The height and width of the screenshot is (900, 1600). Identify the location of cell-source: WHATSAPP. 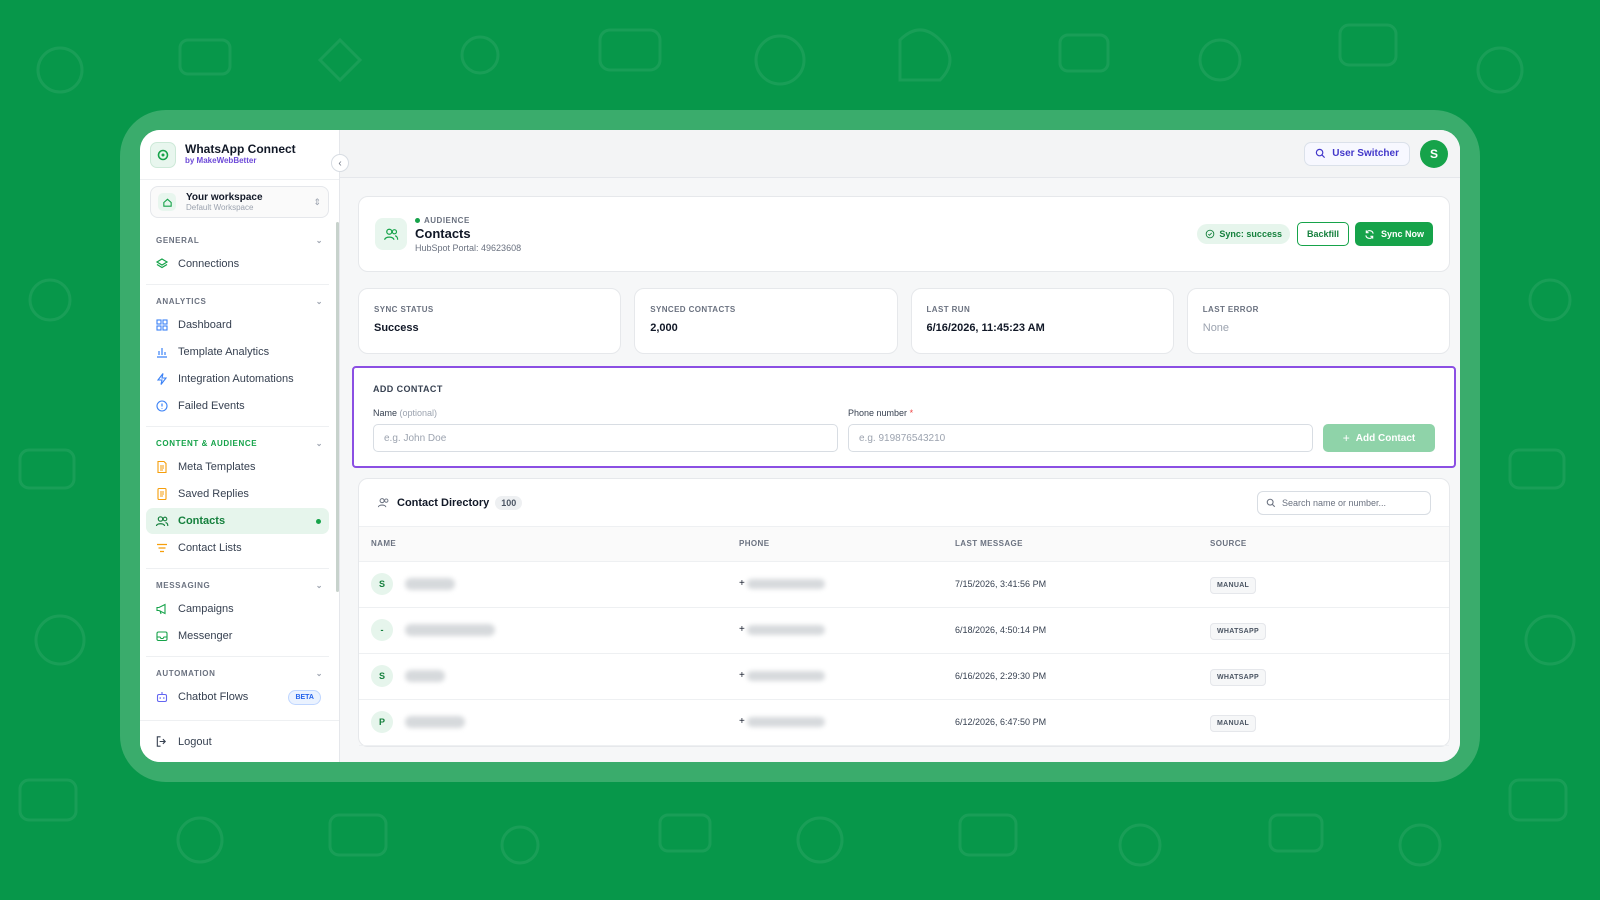
(1323, 630).